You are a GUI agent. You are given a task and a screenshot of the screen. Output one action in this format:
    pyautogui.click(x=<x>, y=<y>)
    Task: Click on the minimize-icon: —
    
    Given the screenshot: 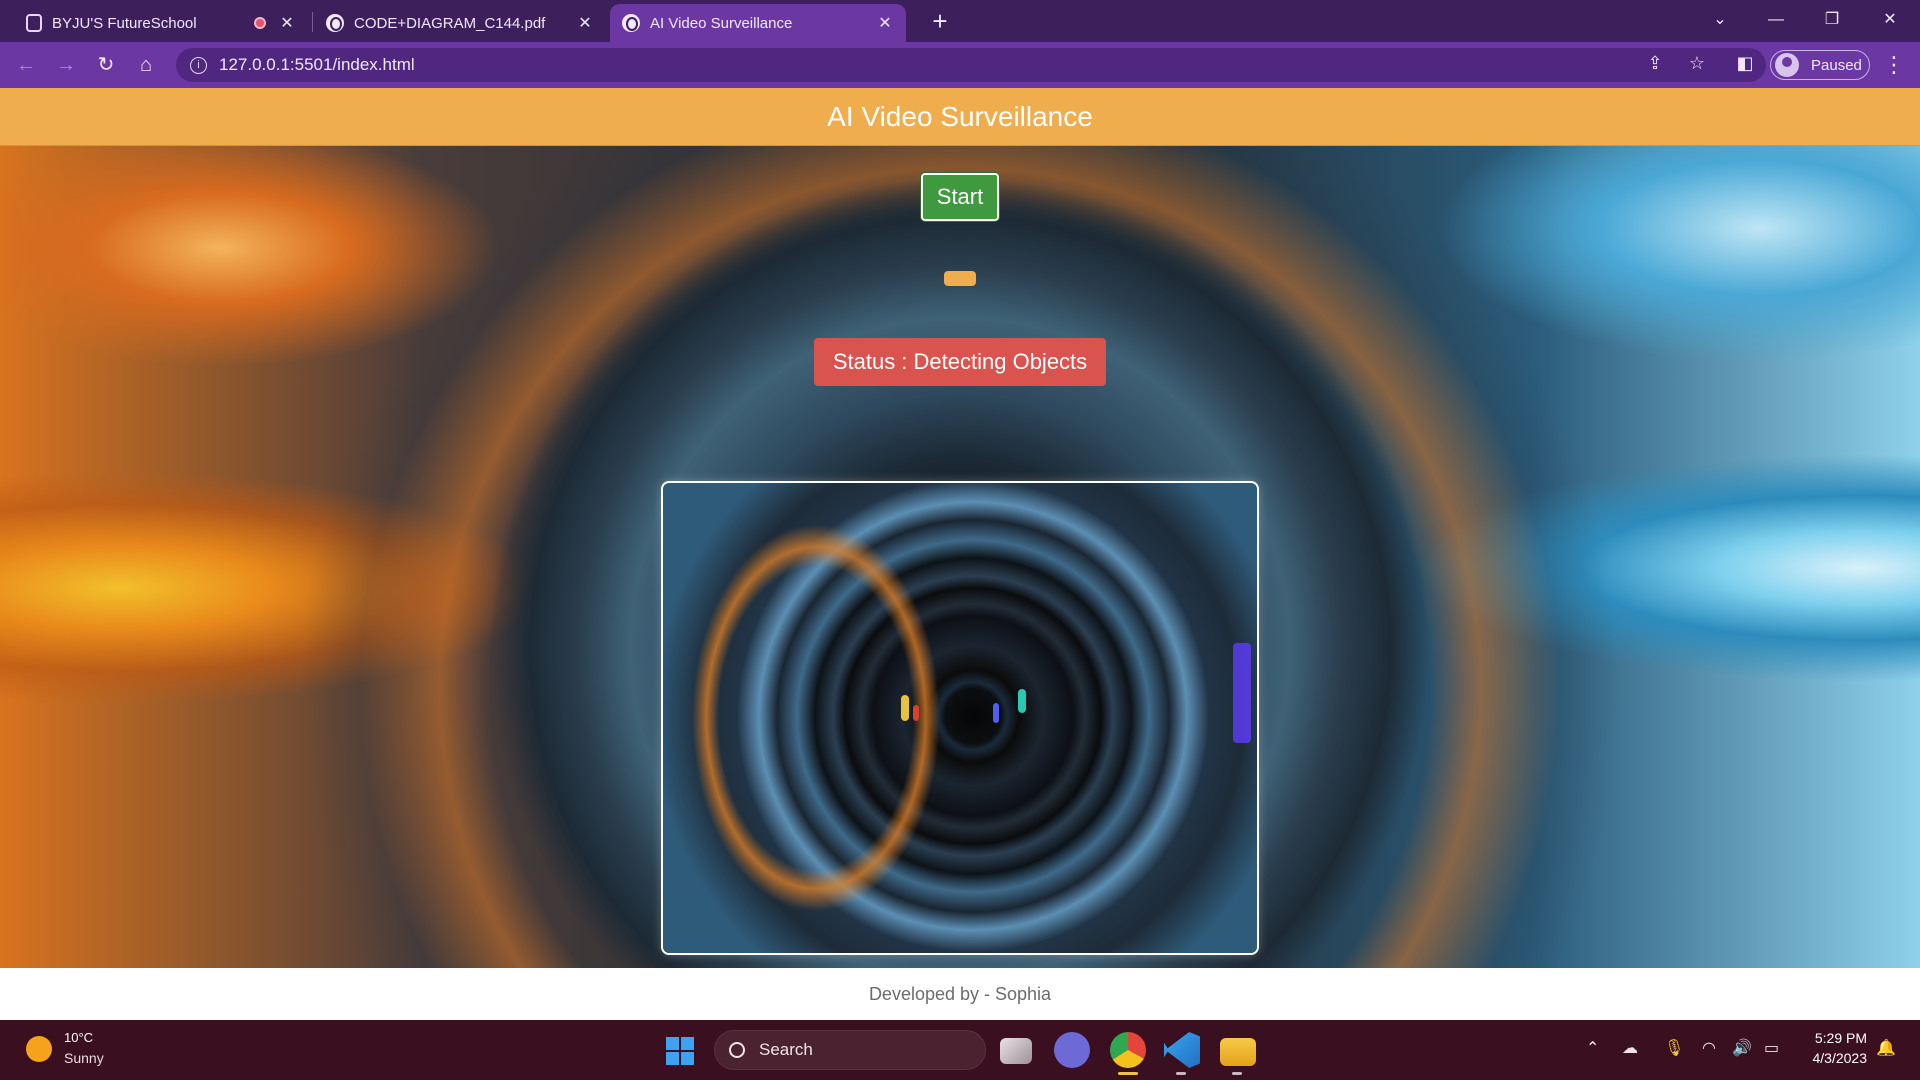 What is the action you would take?
    pyautogui.click(x=1776, y=20)
    